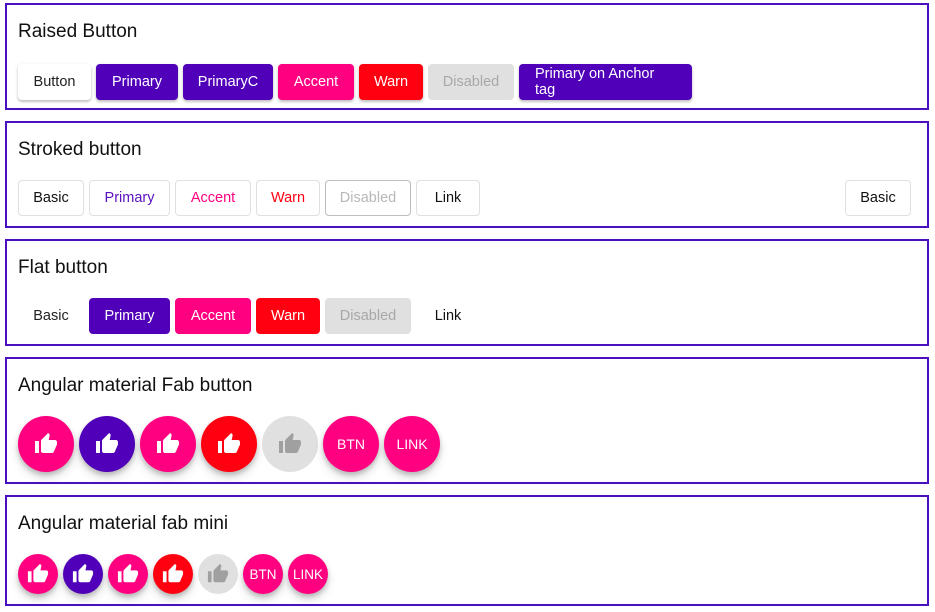 This screenshot has width=935, height=612. I want to click on fab-accent-button, so click(46, 444).